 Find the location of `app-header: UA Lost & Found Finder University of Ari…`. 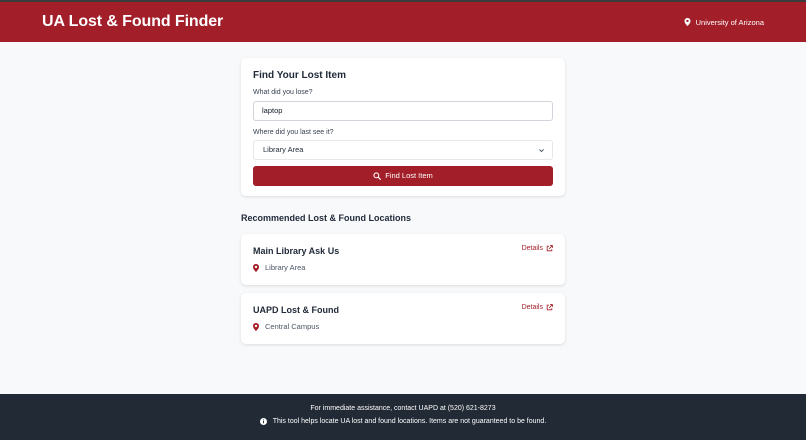

app-header: UA Lost & Found Finder University of Ari… is located at coordinates (403, 21).